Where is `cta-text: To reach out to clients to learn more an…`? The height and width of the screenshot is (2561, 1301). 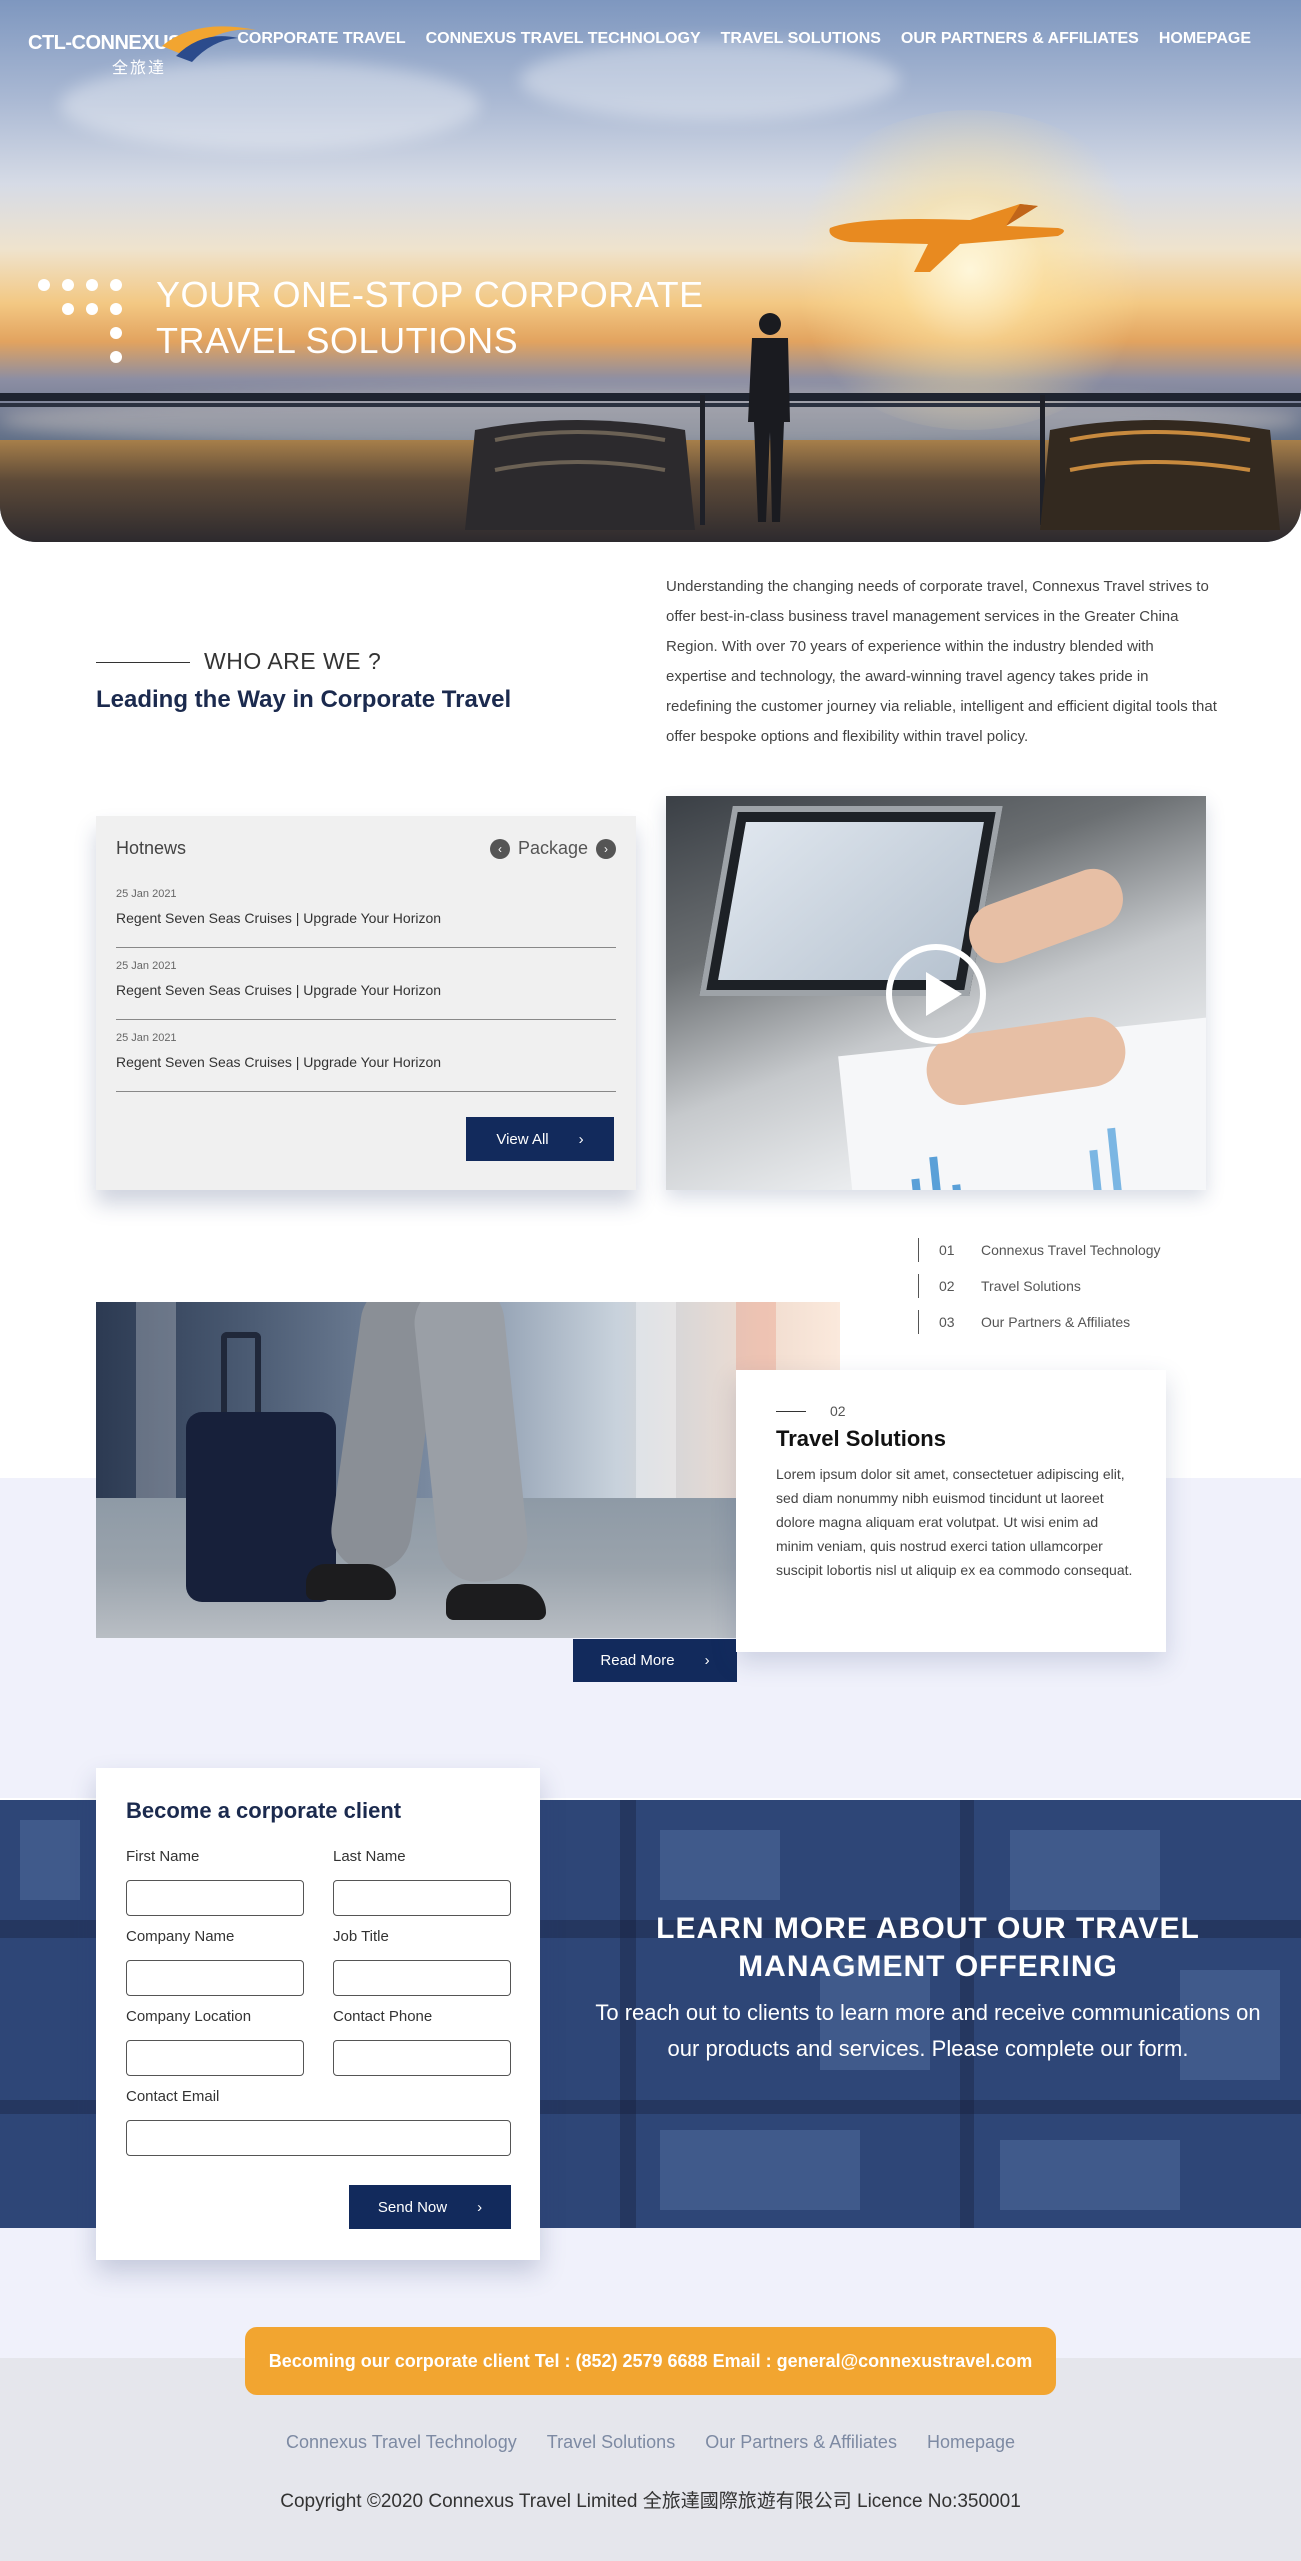 cta-text: To reach out to clients to learn more an… is located at coordinates (928, 2030).